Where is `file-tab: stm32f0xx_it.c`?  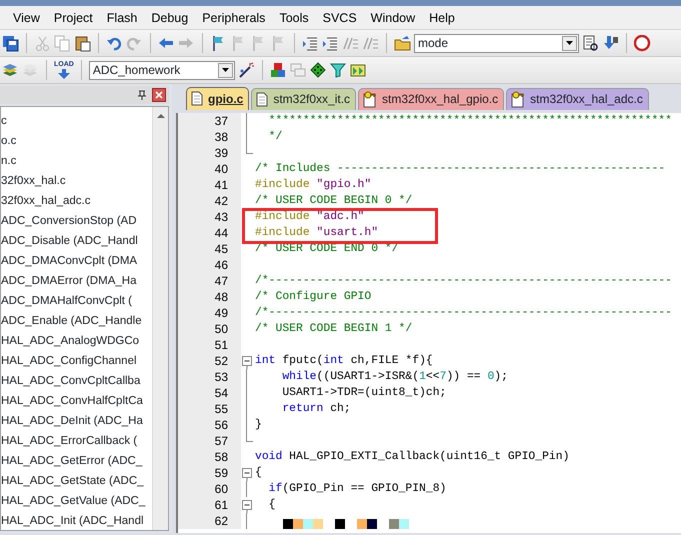
file-tab: stm32f0xx_it.c is located at coordinates (303, 99).